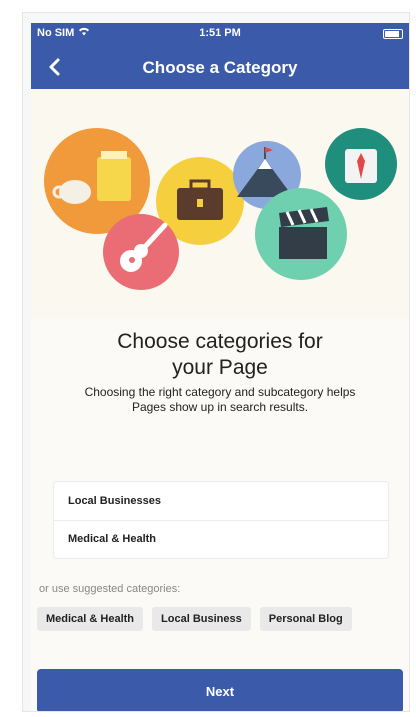 This screenshot has width=416, height=717. Describe the element at coordinates (201, 619) in the screenshot. I see `chip-local-business: Local Business` at that location.